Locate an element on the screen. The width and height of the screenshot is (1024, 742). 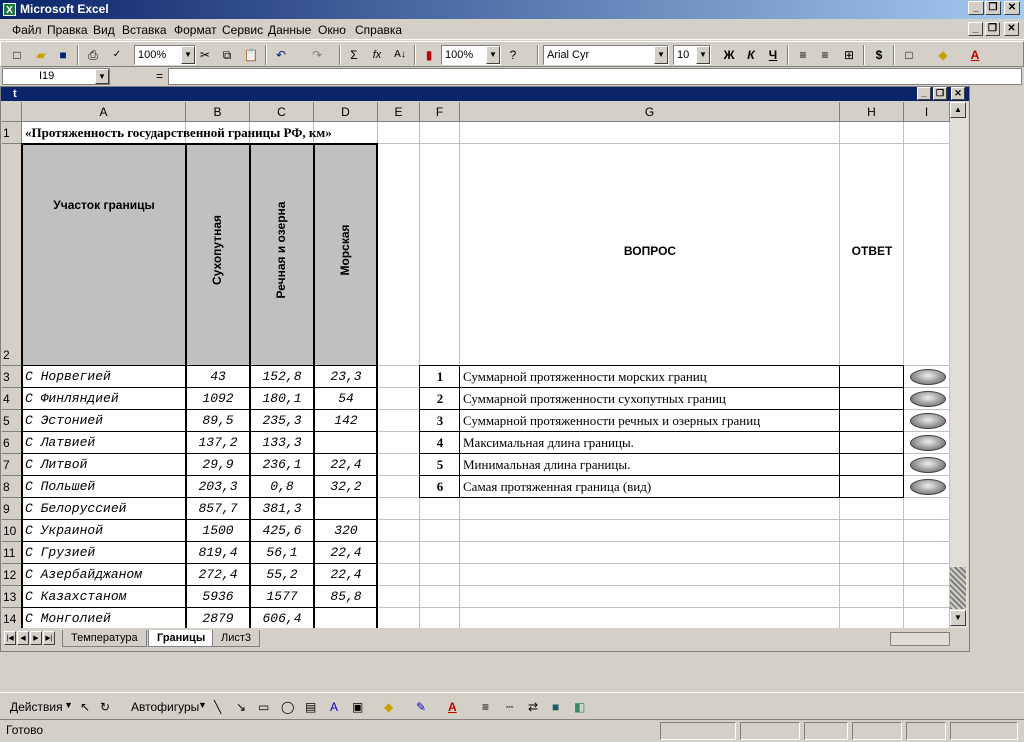
formula-input is located at coordinates (595, 76).